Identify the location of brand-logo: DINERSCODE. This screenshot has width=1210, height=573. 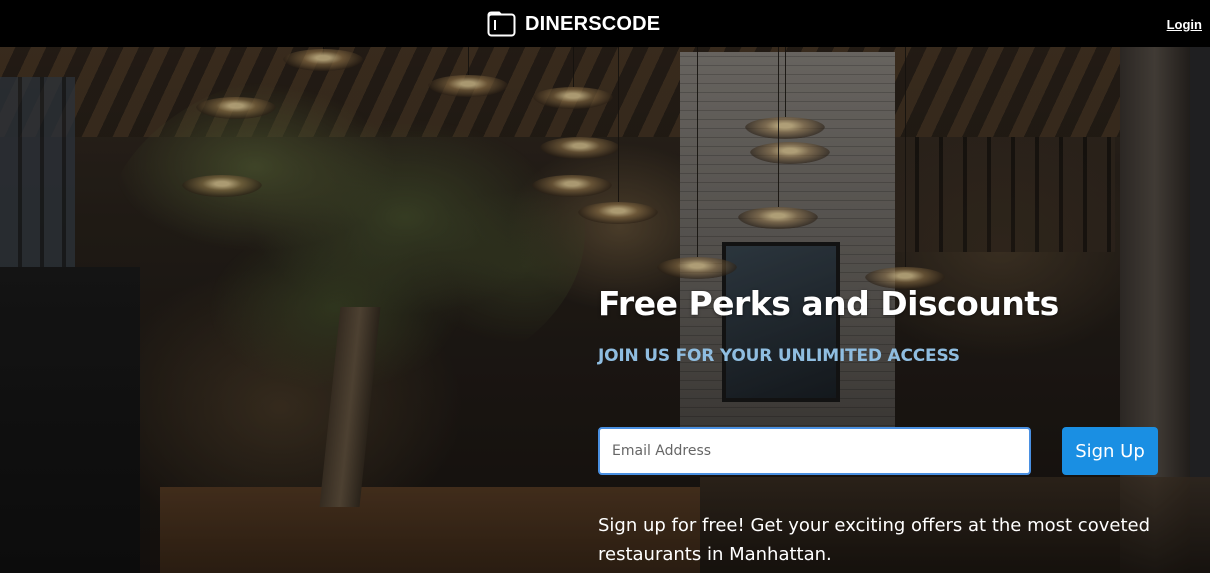
(573, 24).